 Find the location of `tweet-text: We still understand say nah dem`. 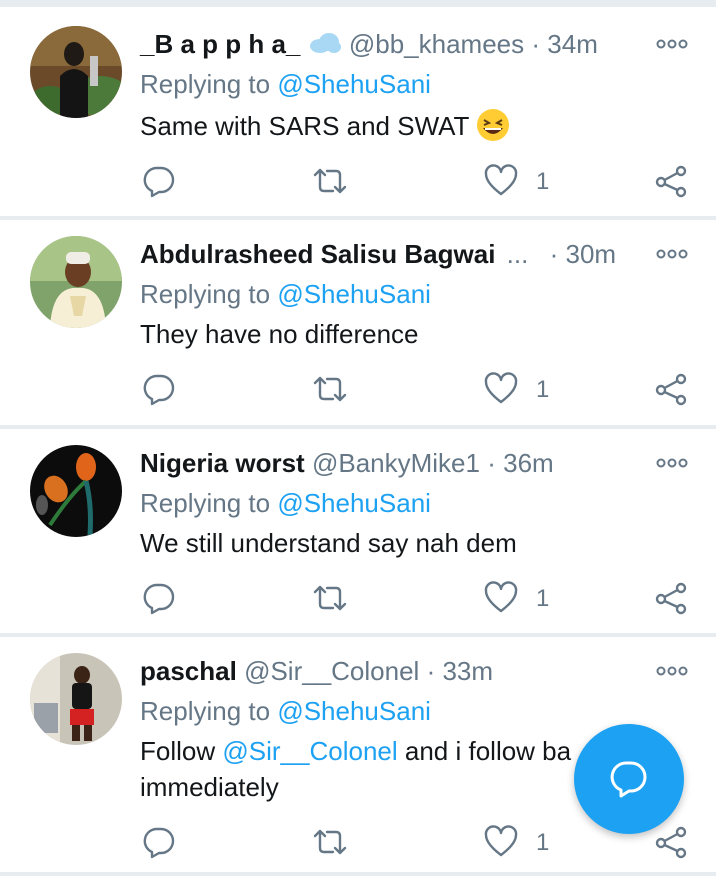

tweet-text: We still understand say nah dem is located at coordinates (328, 543).